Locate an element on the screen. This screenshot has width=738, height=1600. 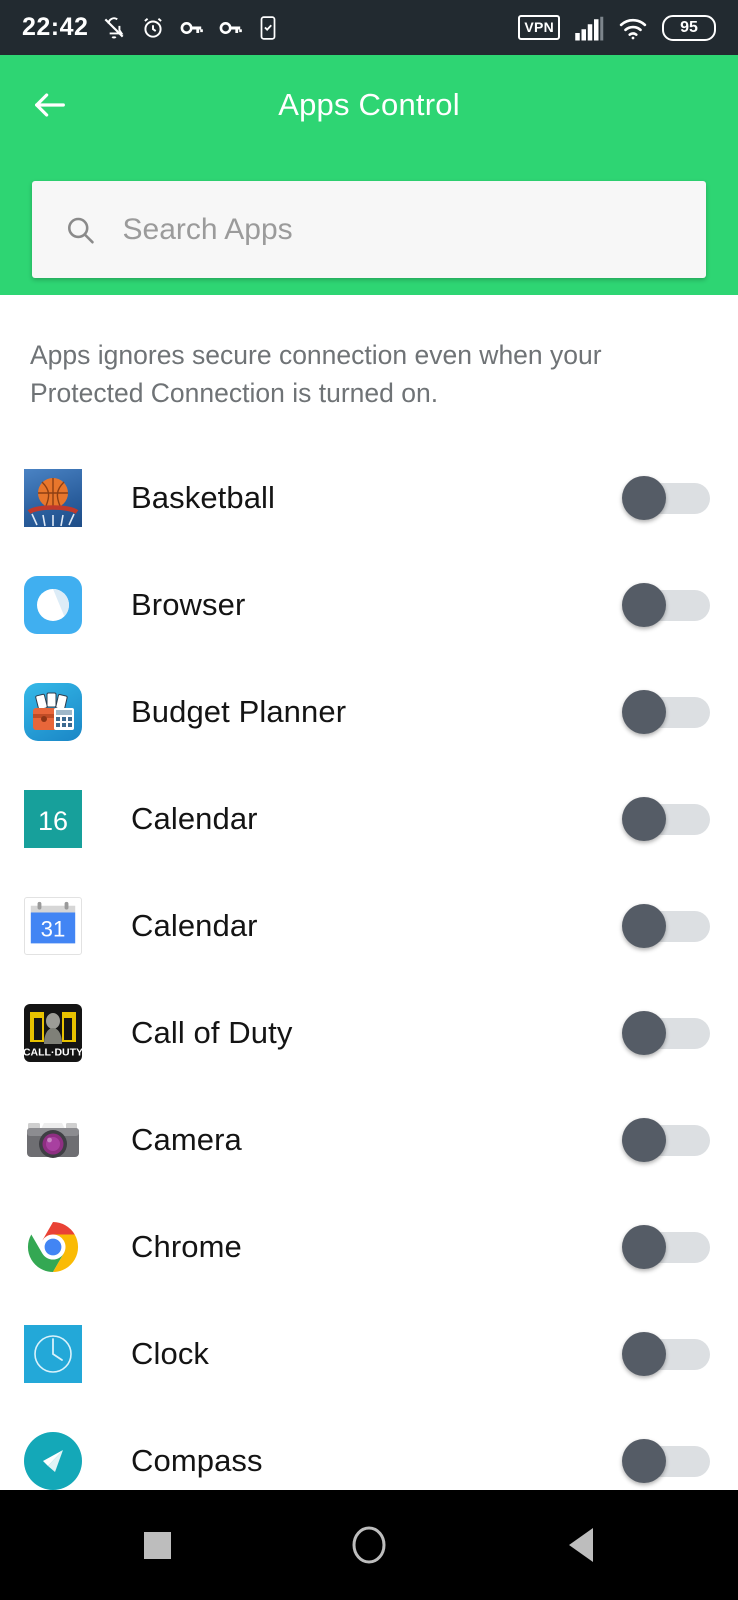
app-toggle-calendar-teal is located at coordinates (666, 819).